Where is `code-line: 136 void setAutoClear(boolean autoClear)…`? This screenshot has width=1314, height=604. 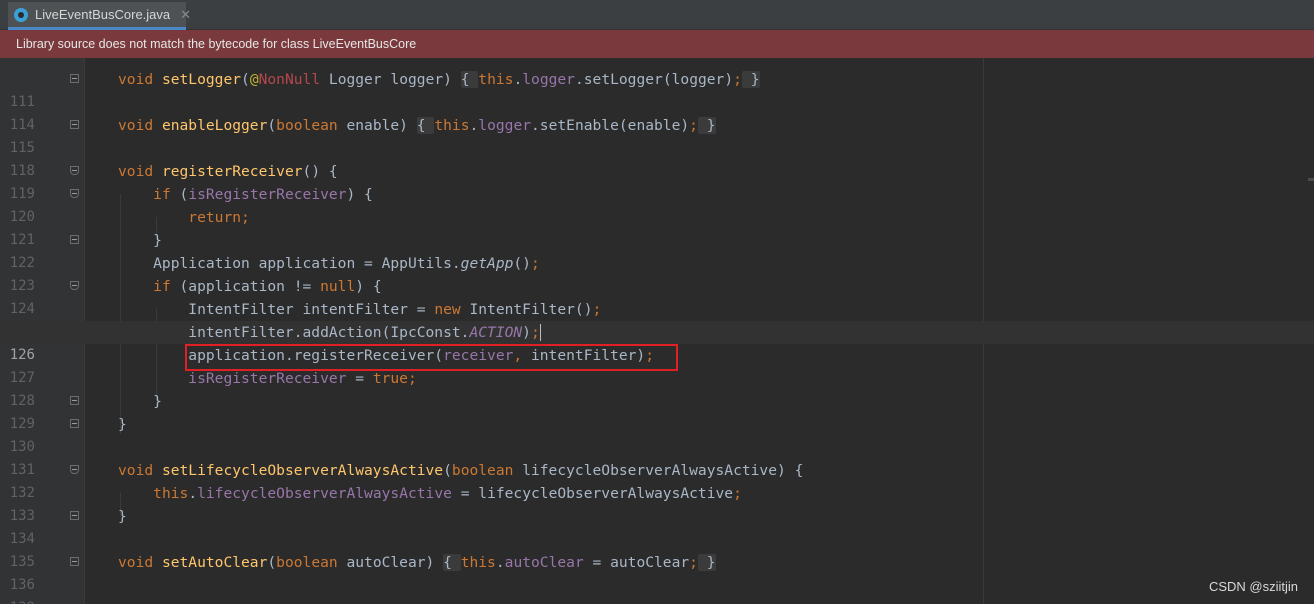
code-line: 136 void setAutoClear(boolean autoClear)… is located at coordinates (657, 572).